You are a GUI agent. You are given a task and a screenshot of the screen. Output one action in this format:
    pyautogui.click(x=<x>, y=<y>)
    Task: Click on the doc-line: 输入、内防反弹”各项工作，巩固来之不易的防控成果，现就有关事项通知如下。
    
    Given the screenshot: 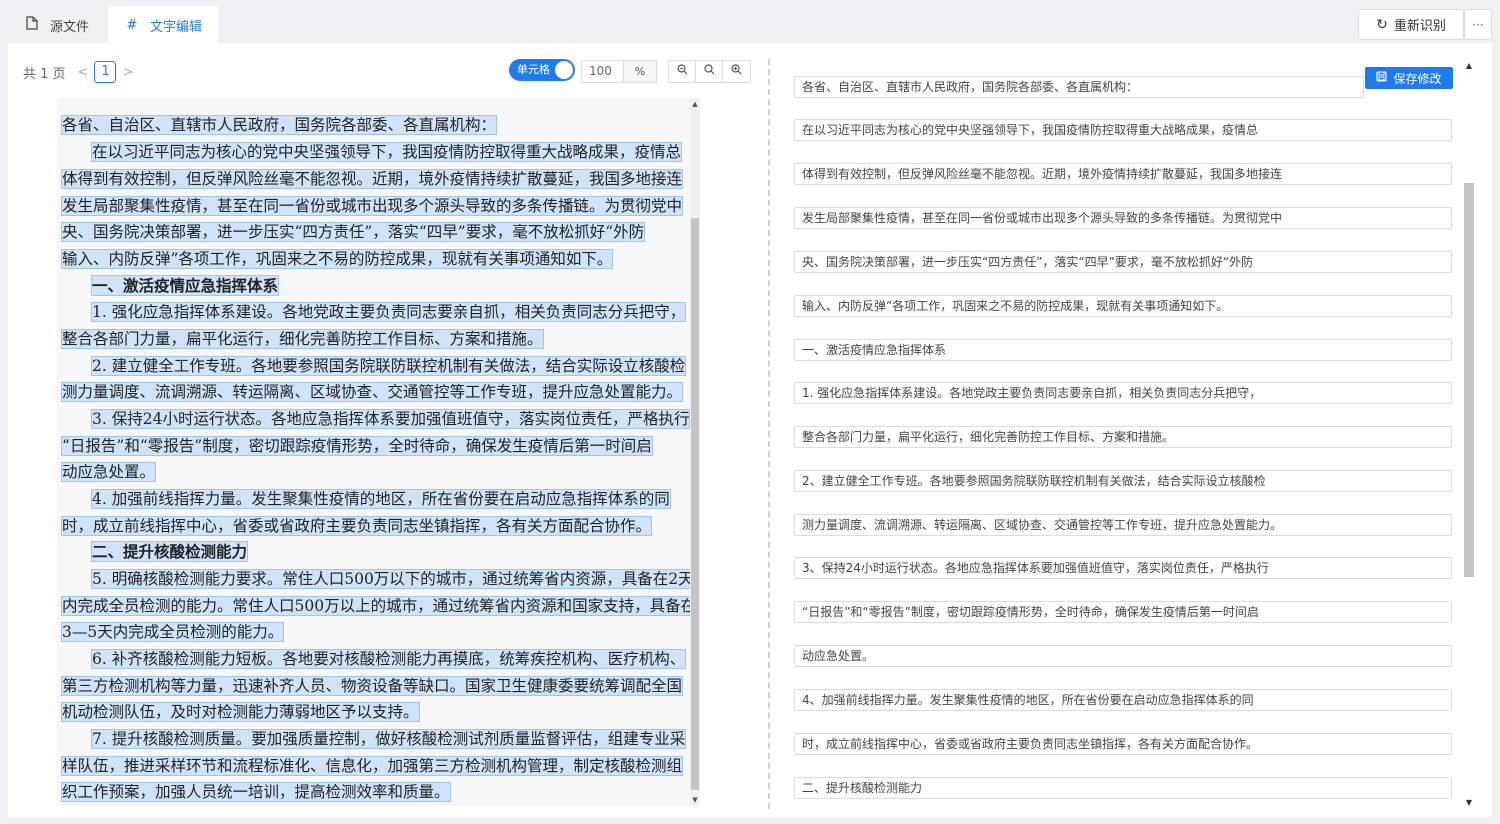 What is the action you would take?
    pyautogui.click(x=337, y=260)
    